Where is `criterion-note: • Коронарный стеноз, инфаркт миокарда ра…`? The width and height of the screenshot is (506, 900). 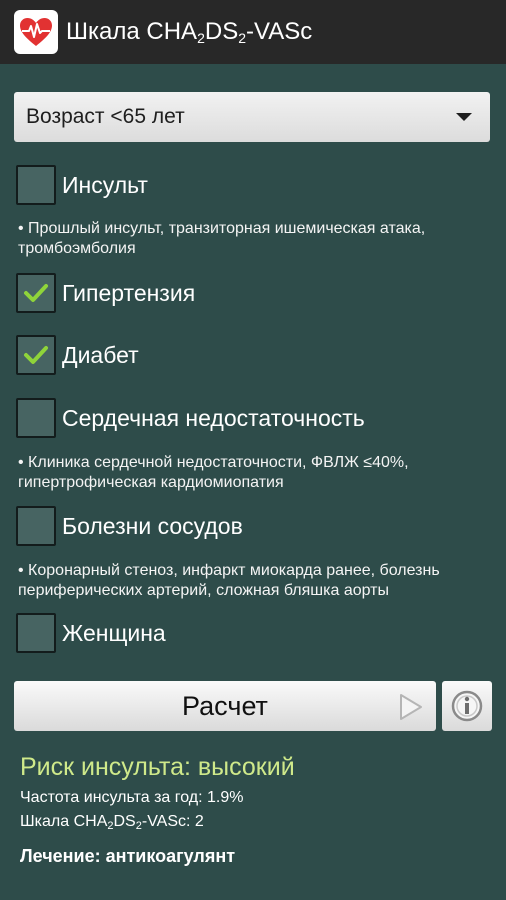
criterion-note: • Коронарный стеноз, инфаркт миокарда ра… is located at coordinates (229, 580).